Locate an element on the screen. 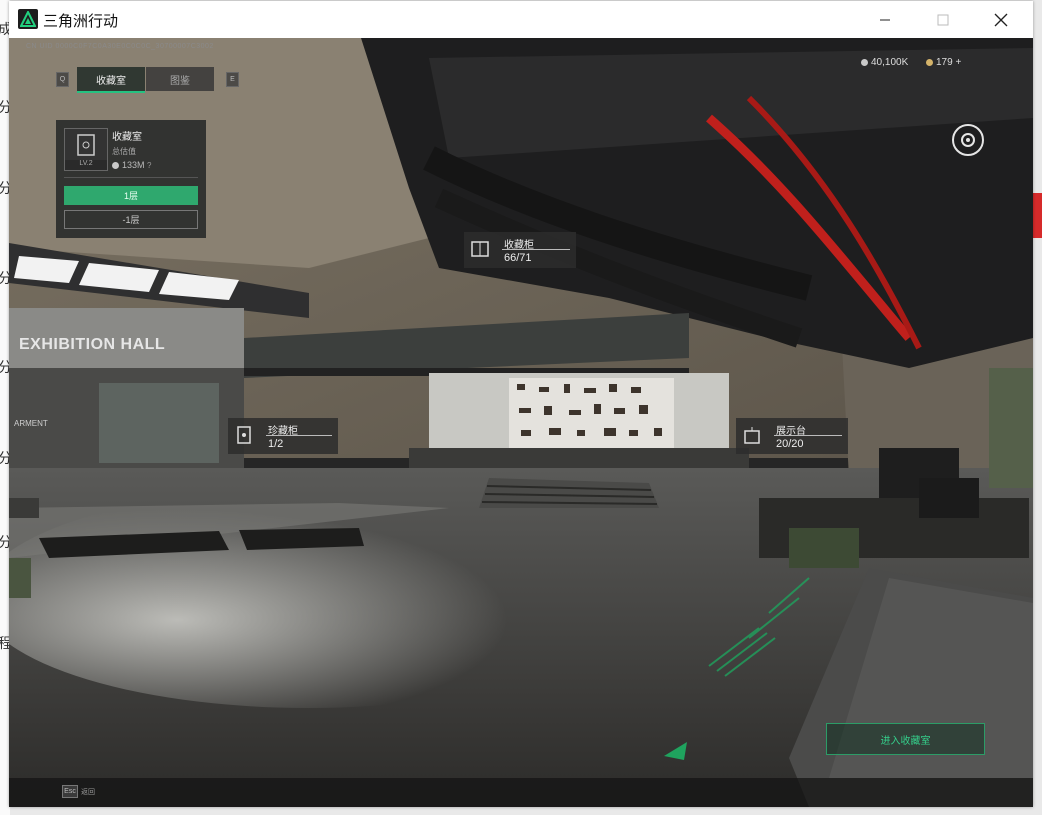 This screenshot has height=815, width=1042. room-icon: LV.2 is located at coordinates (86, 149).